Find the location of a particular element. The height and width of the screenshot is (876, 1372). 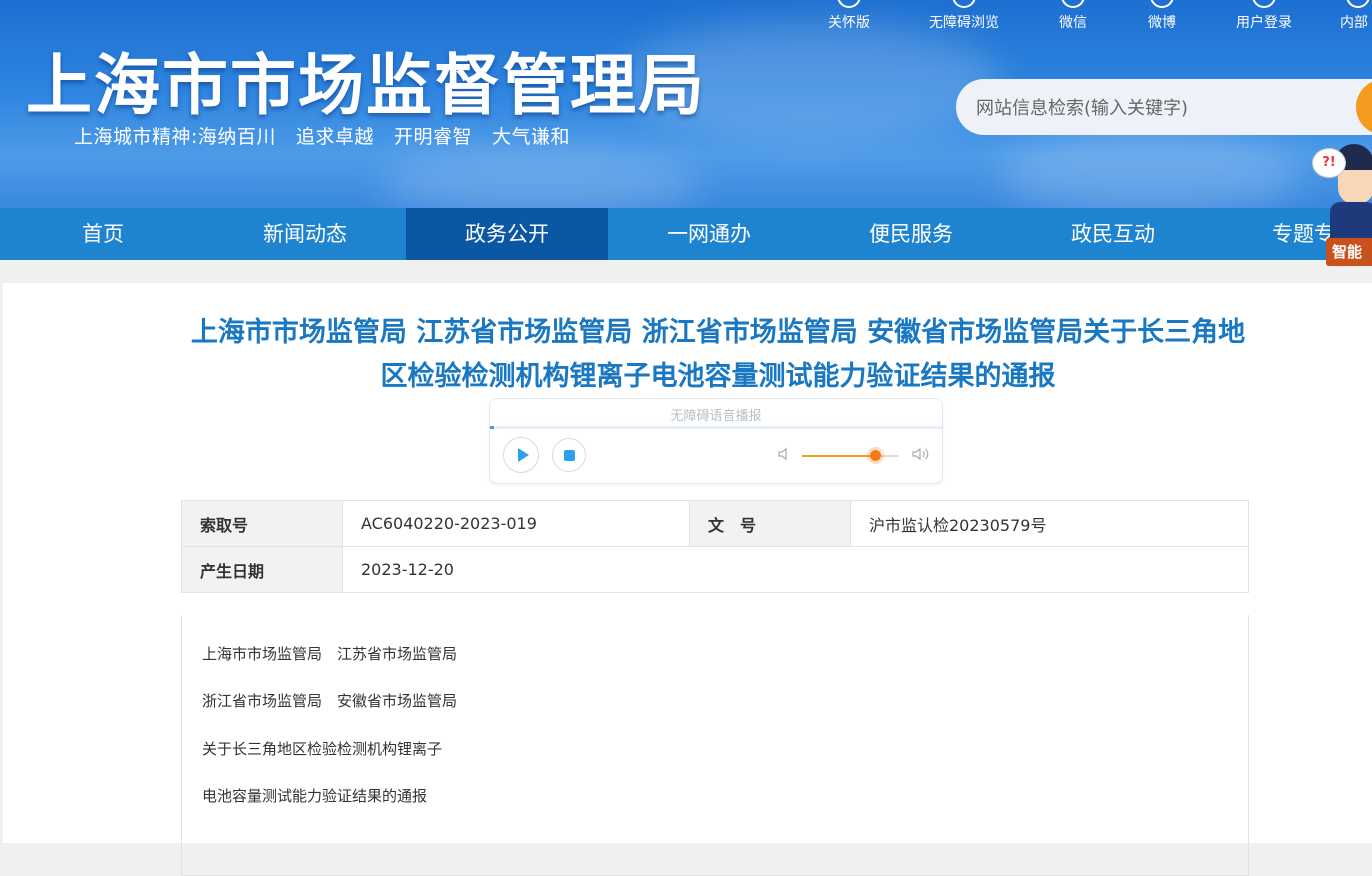

volume-slider-knob is located at coordinates (875, 455).